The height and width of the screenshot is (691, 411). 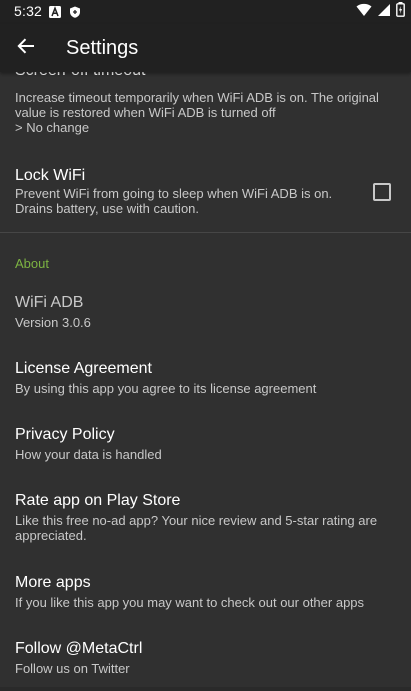 What do you see at coordinates (205, 689) in the screenshot?
I see `navigation-bar` at bounding box center [205, 689].